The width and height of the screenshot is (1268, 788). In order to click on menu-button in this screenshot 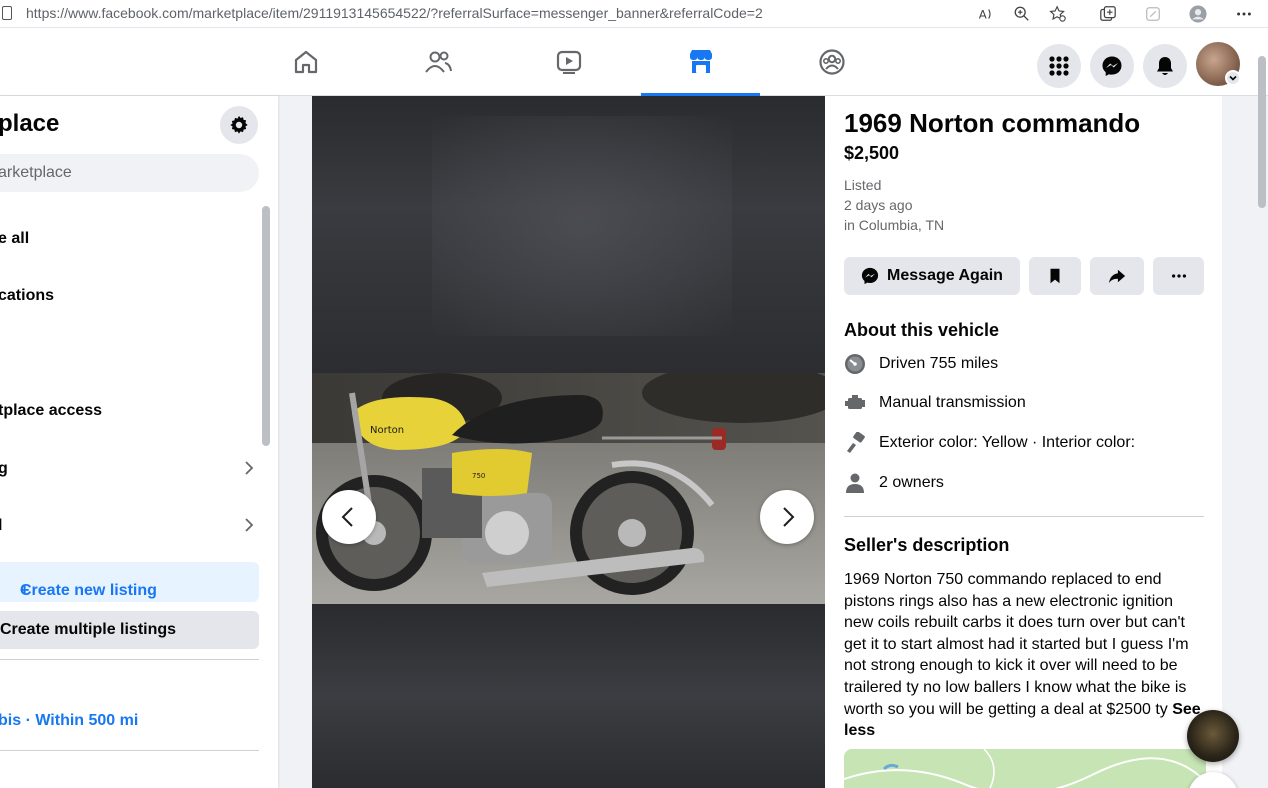, I will do `click(1059, 66)`.